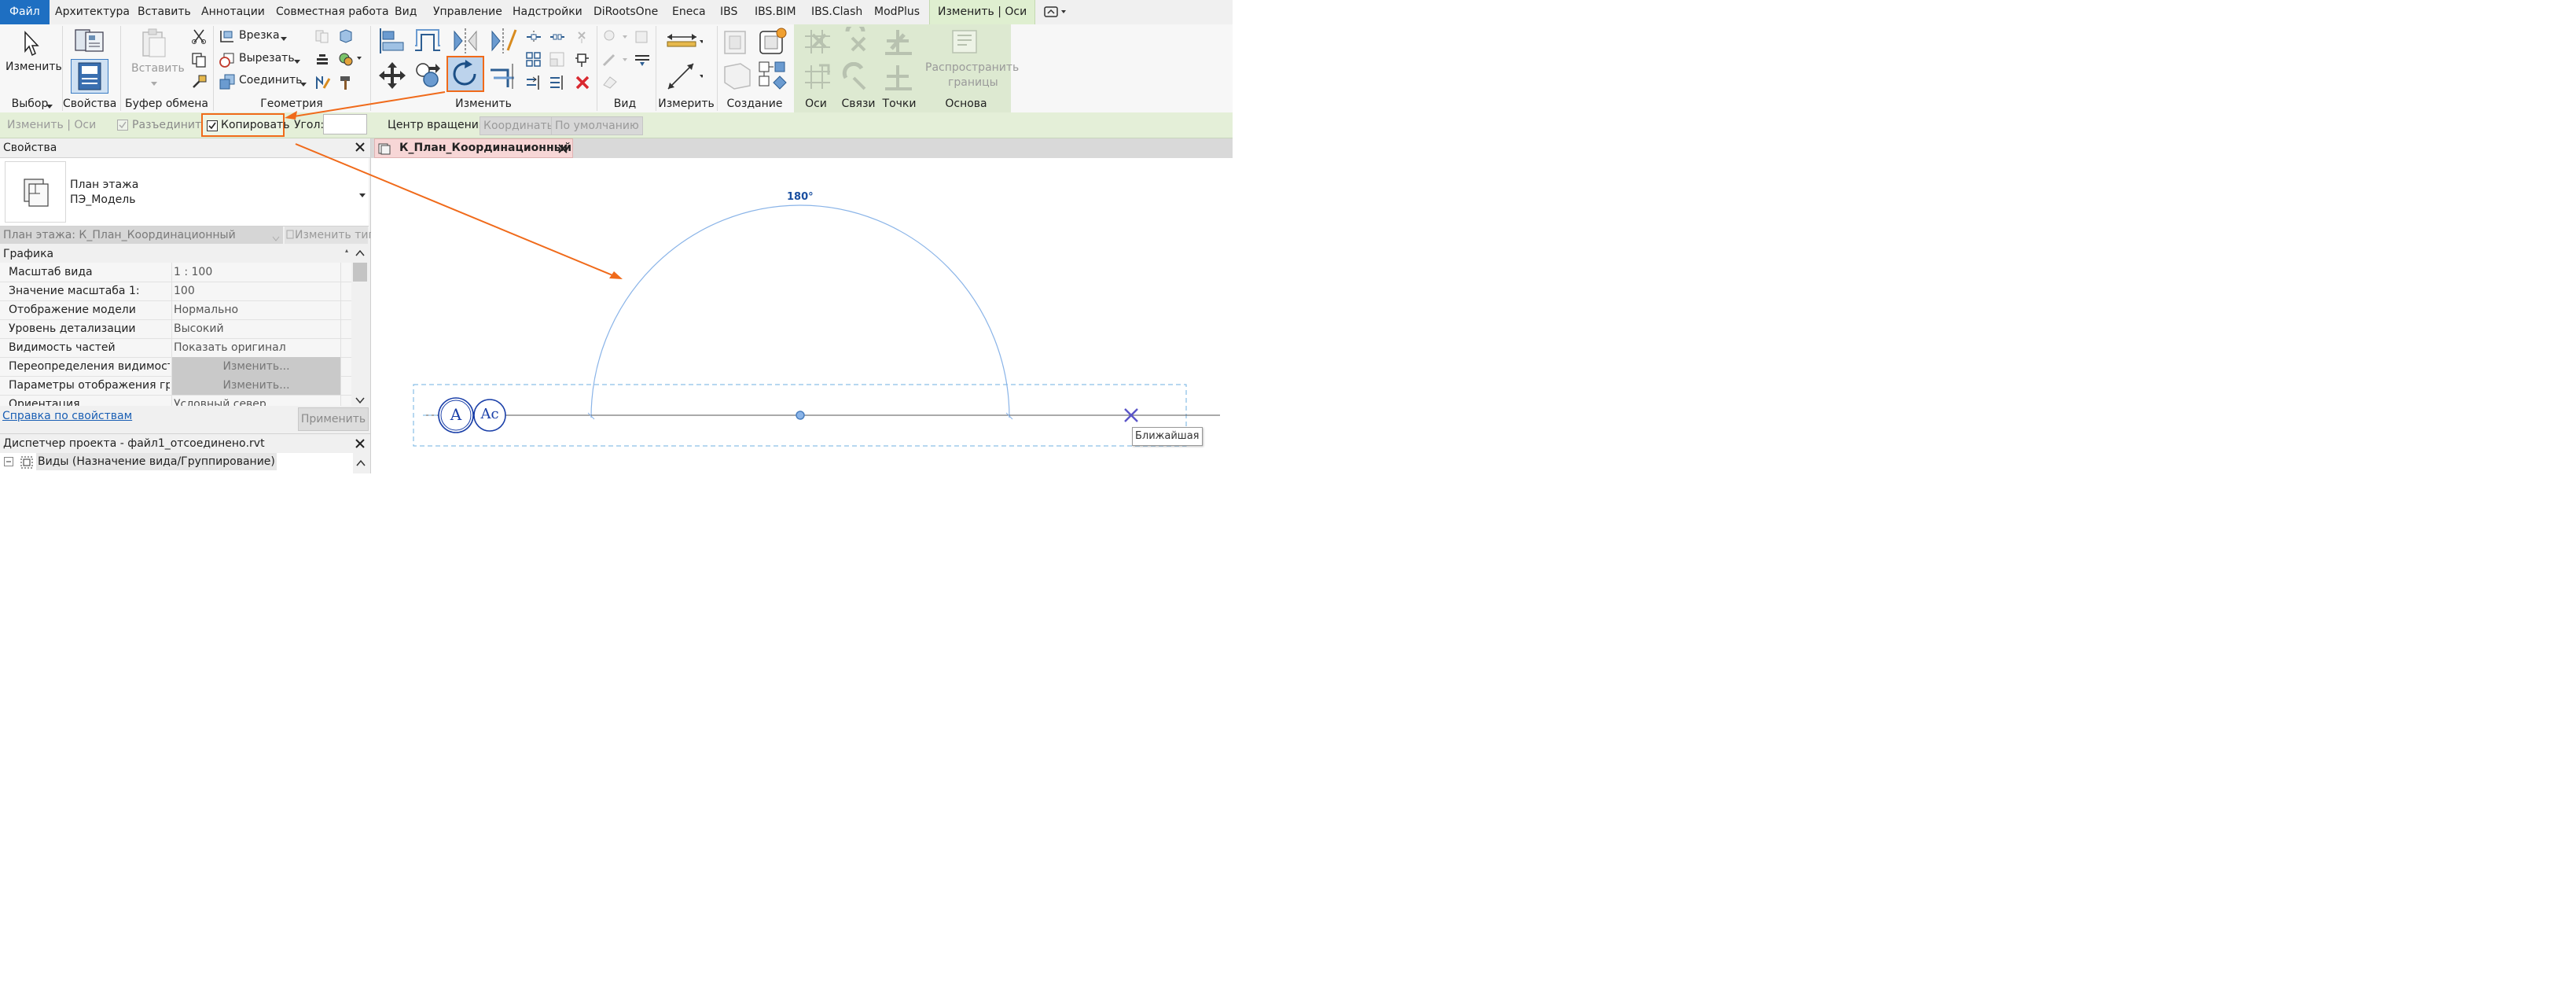 This screenshot has width=2576, height=987. Describe the element at coordinates (297, 62) in the screenshot. I see `cut-geometry-dropdown-icon` at that location.